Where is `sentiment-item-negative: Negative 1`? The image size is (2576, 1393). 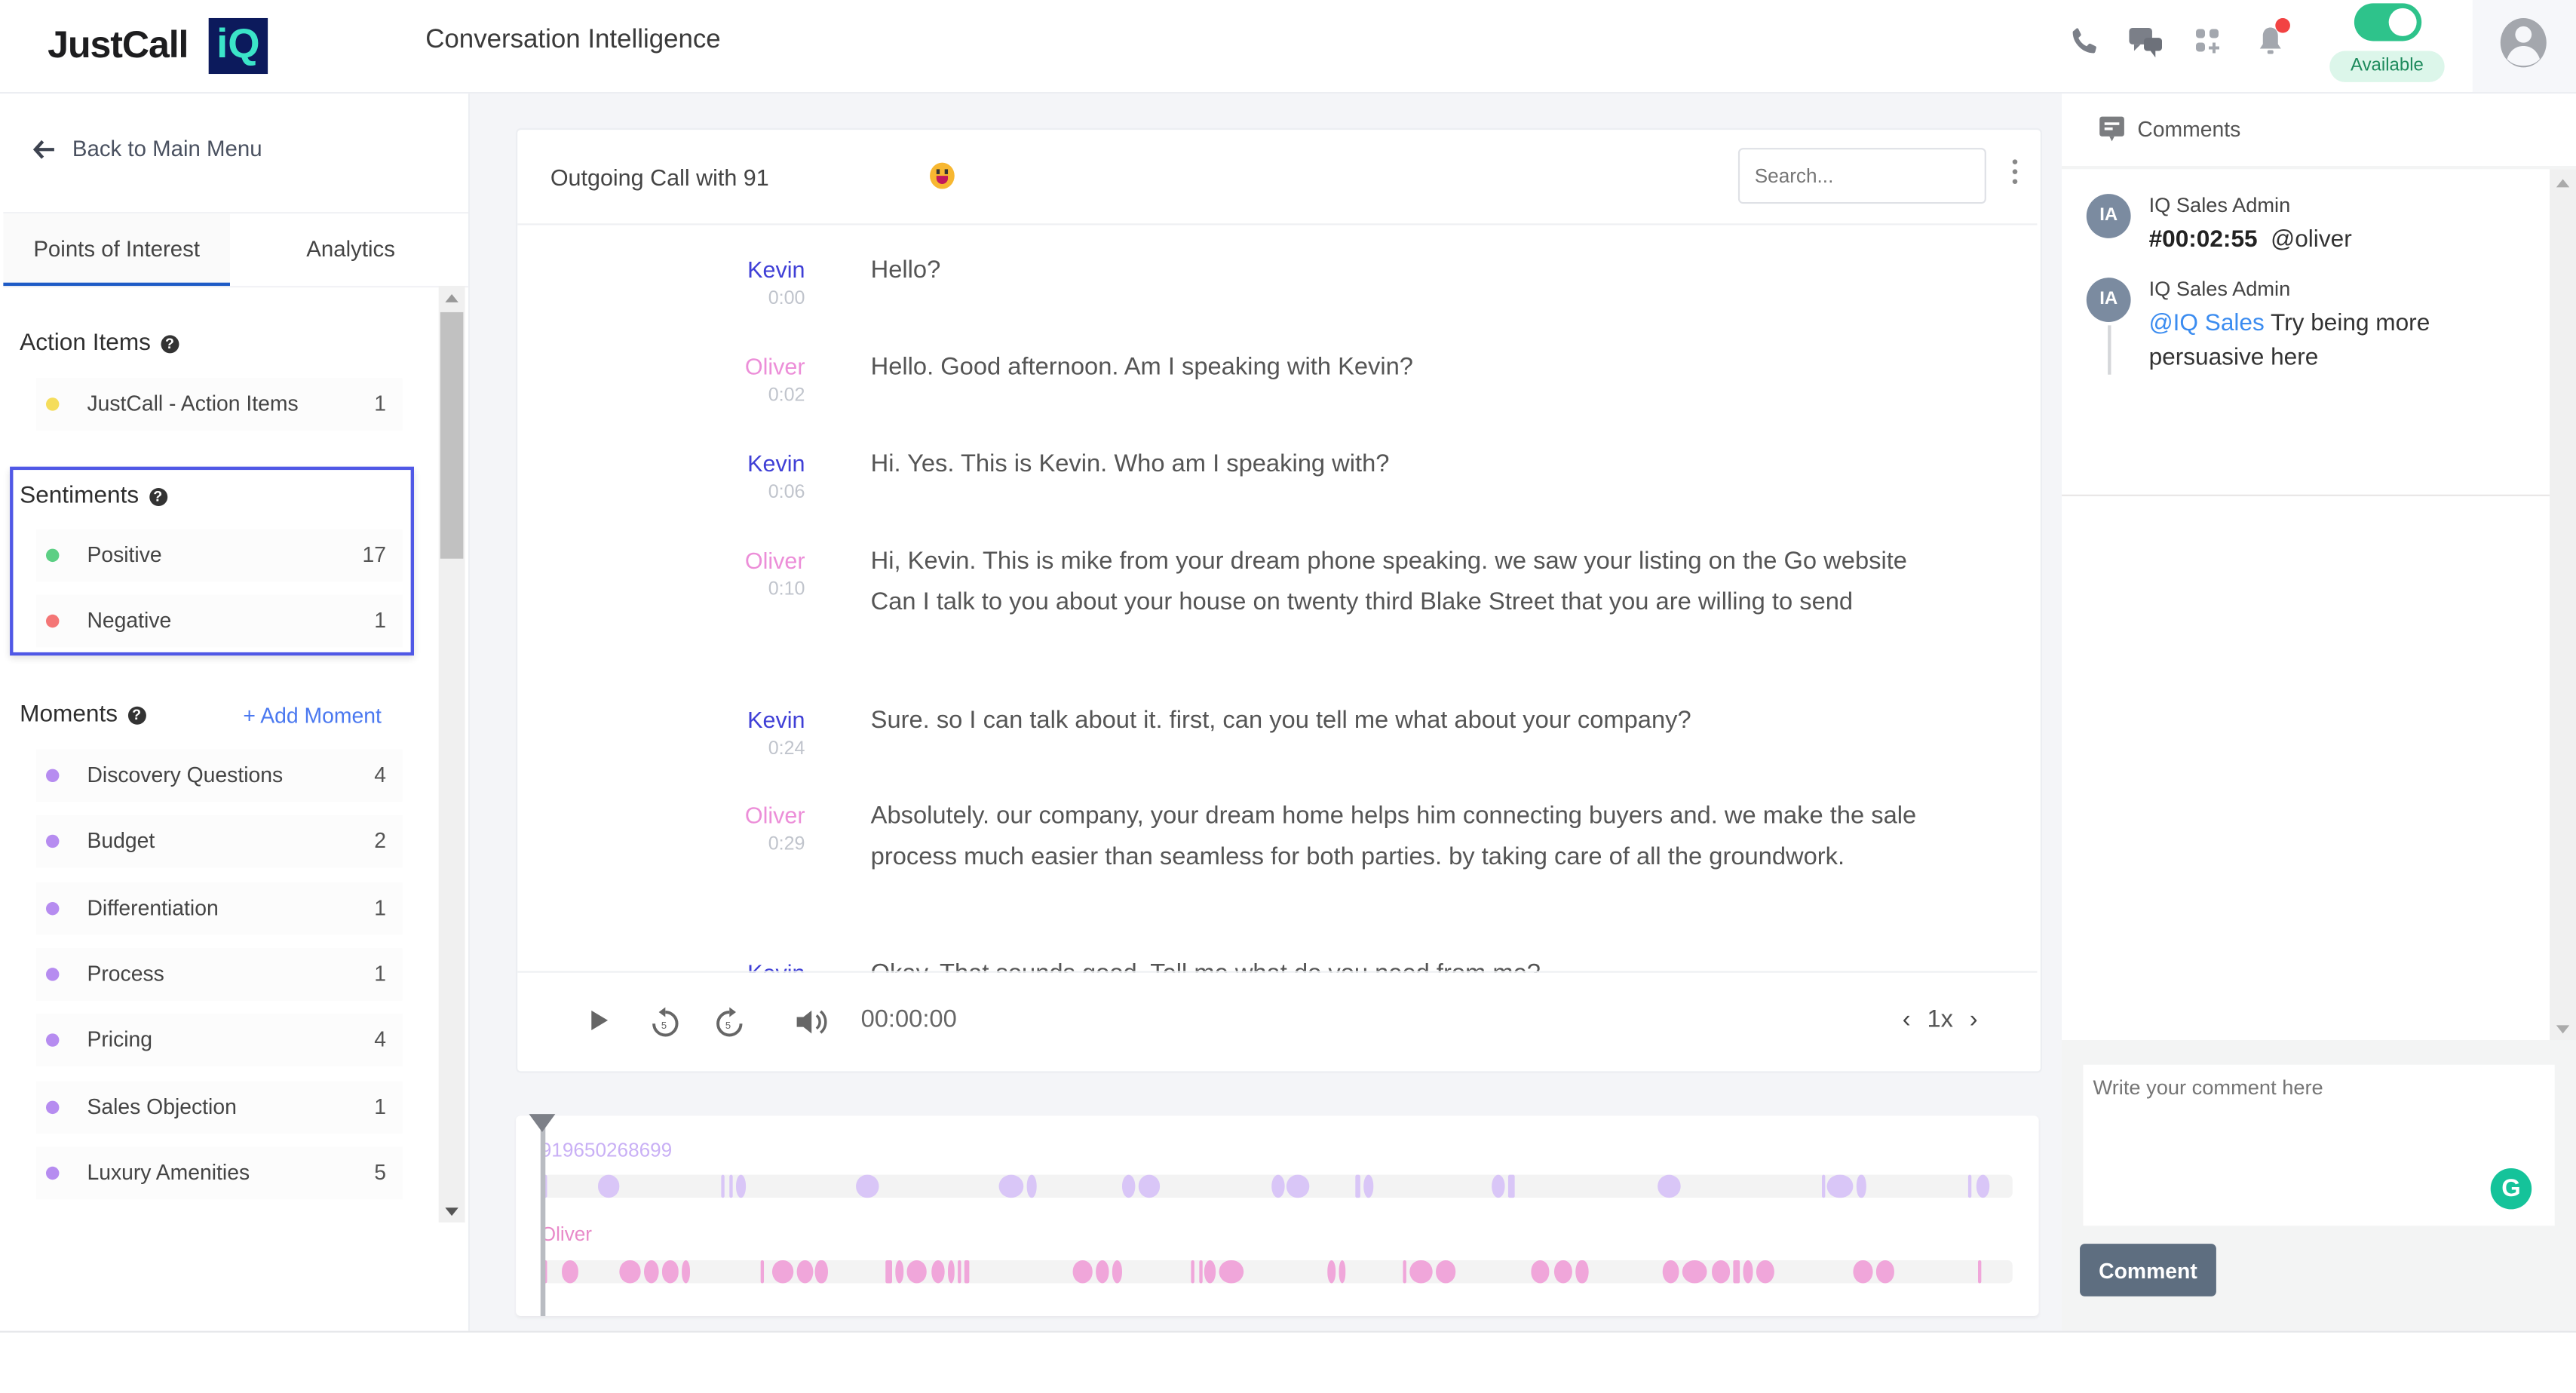
sentiment-item-negative: Negative 1 is located at coordinates (219, 621).